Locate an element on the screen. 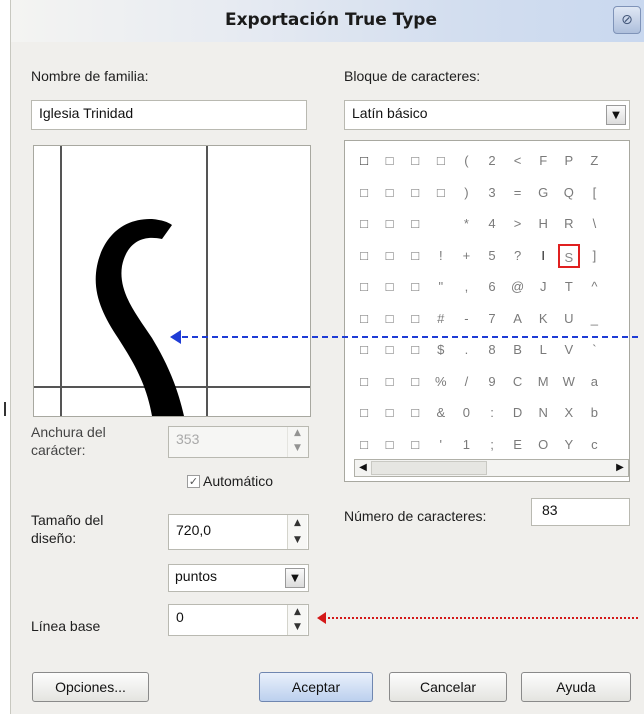  char-cell: # is located at coordinates (441, 319).